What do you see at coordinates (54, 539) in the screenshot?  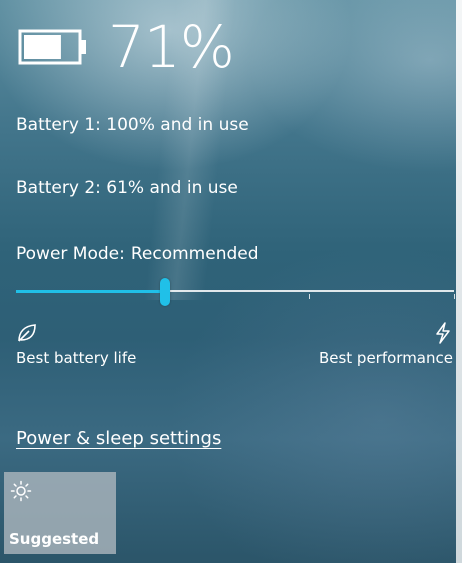 I see `tile-label: Suggested` at bounding box center [54, 539].